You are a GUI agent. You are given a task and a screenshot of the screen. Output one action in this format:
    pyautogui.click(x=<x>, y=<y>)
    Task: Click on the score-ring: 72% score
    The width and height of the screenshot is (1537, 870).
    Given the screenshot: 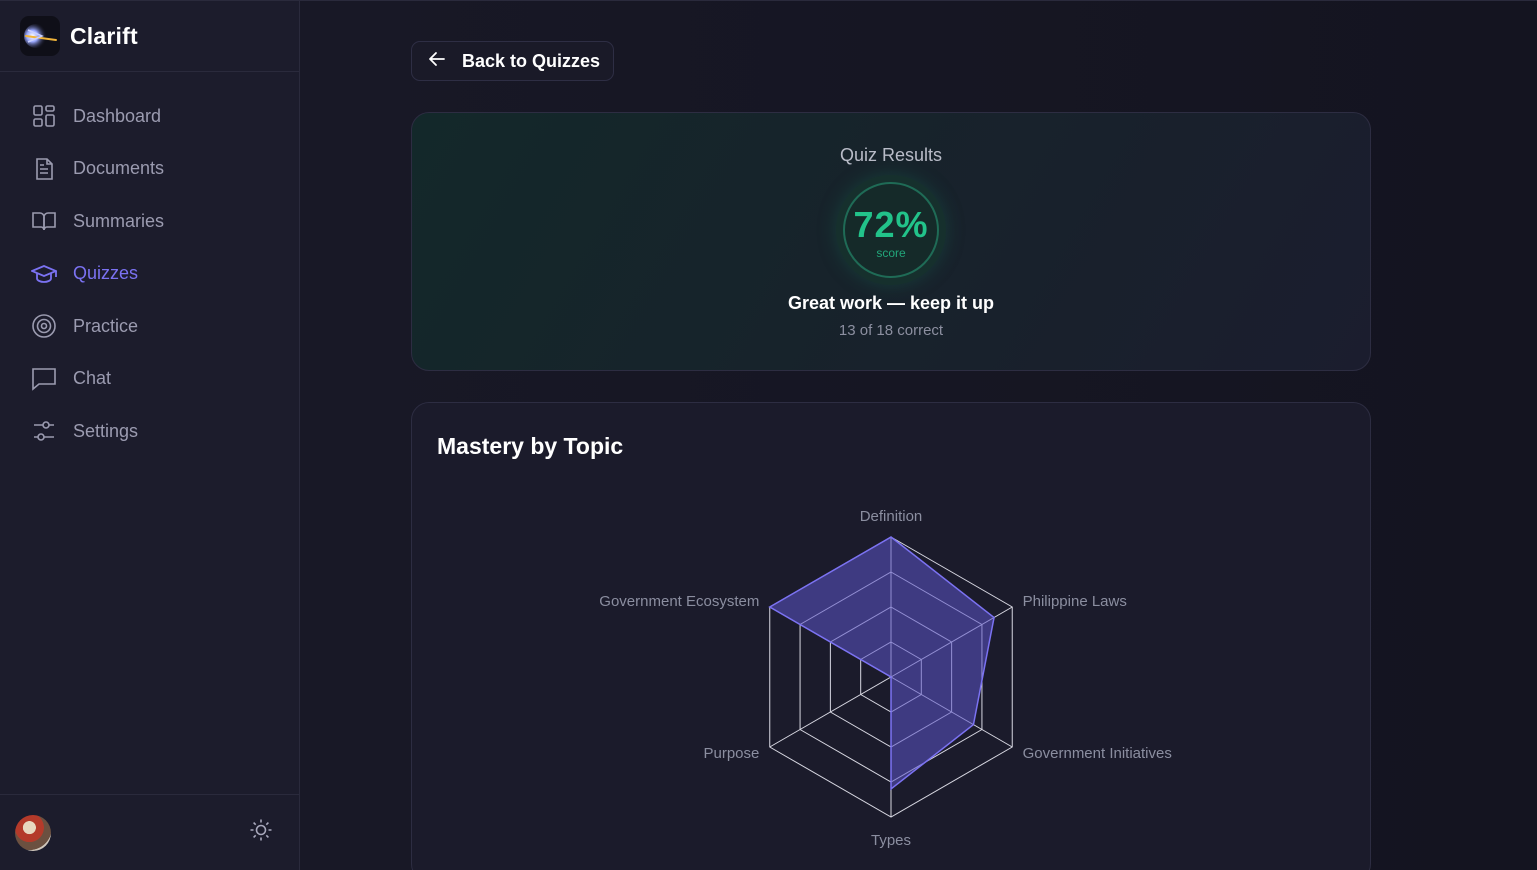 What is the action you would take?
    pyautogui.click(x=891, y=230)
    